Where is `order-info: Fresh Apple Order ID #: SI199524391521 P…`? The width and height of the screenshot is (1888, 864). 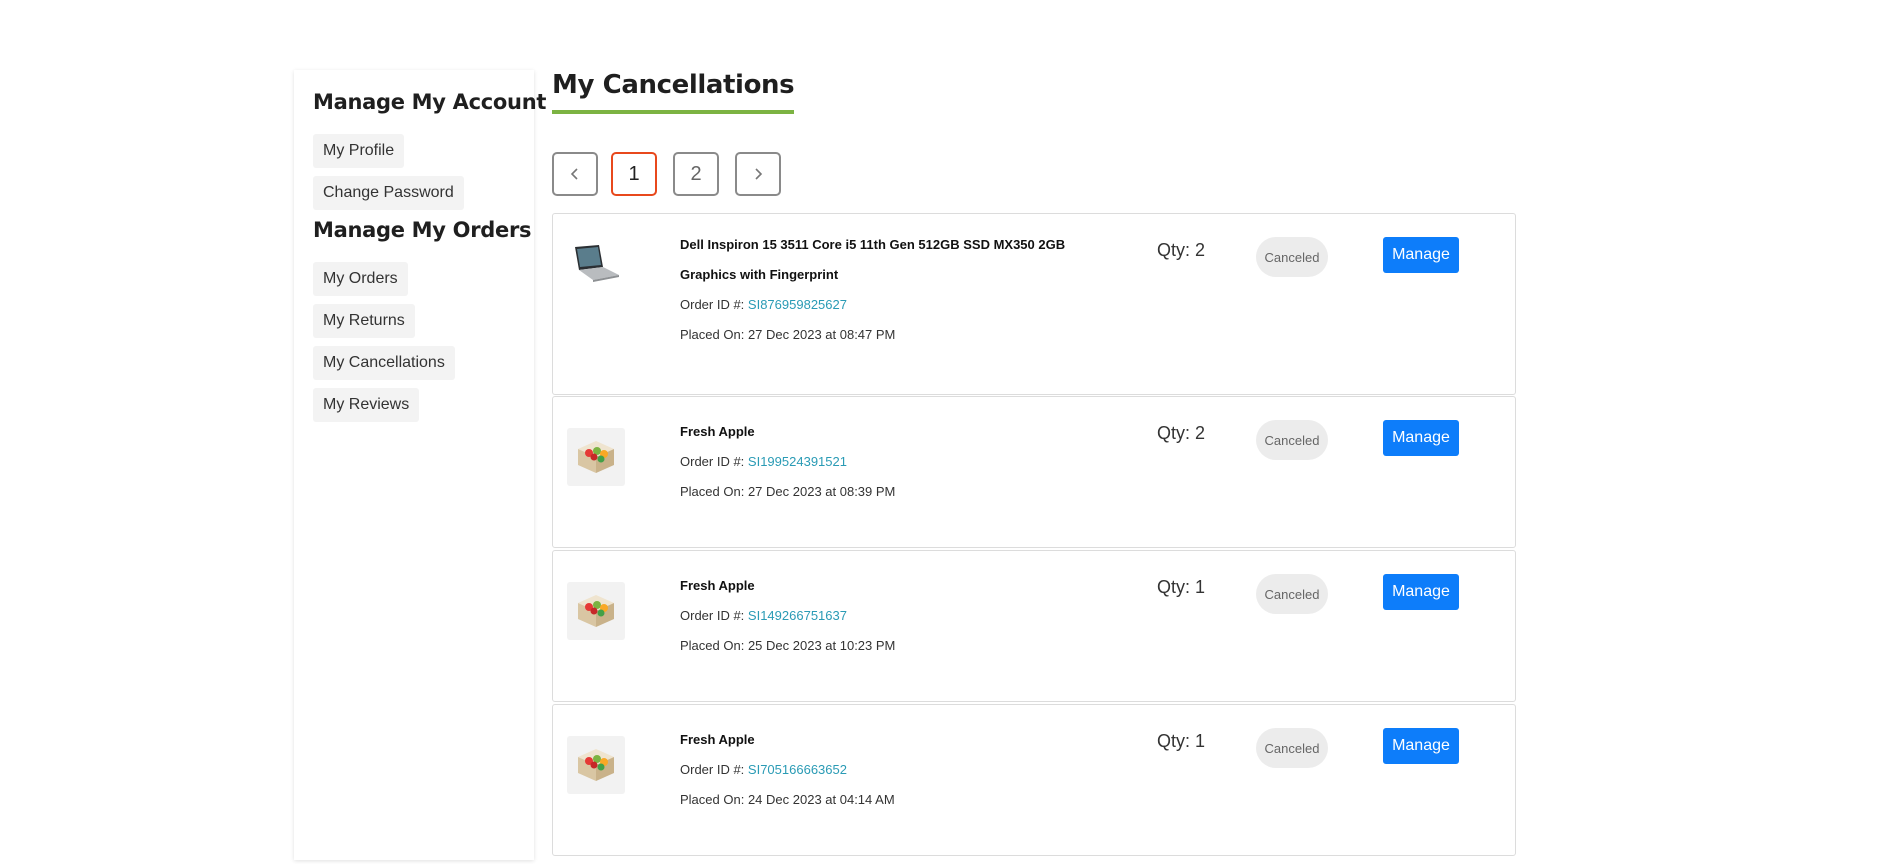
order-info: Fresh Apple Order ID #: SI199524391521 P… is located at coordinates (890, 462).